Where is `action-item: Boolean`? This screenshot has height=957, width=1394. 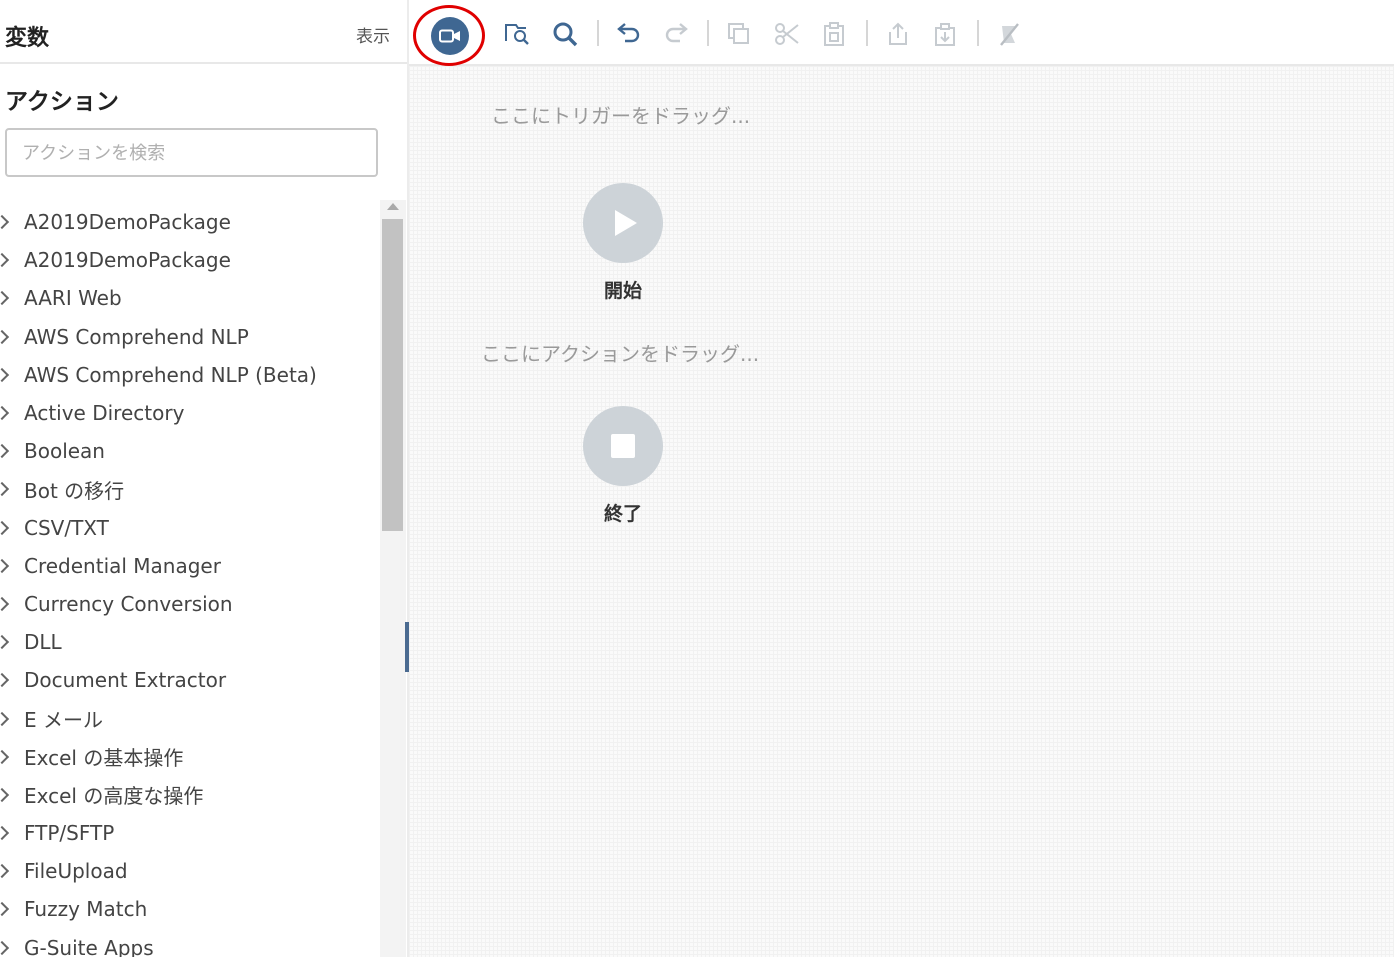
action-item: Boolean is located at coordinates (189, 451).